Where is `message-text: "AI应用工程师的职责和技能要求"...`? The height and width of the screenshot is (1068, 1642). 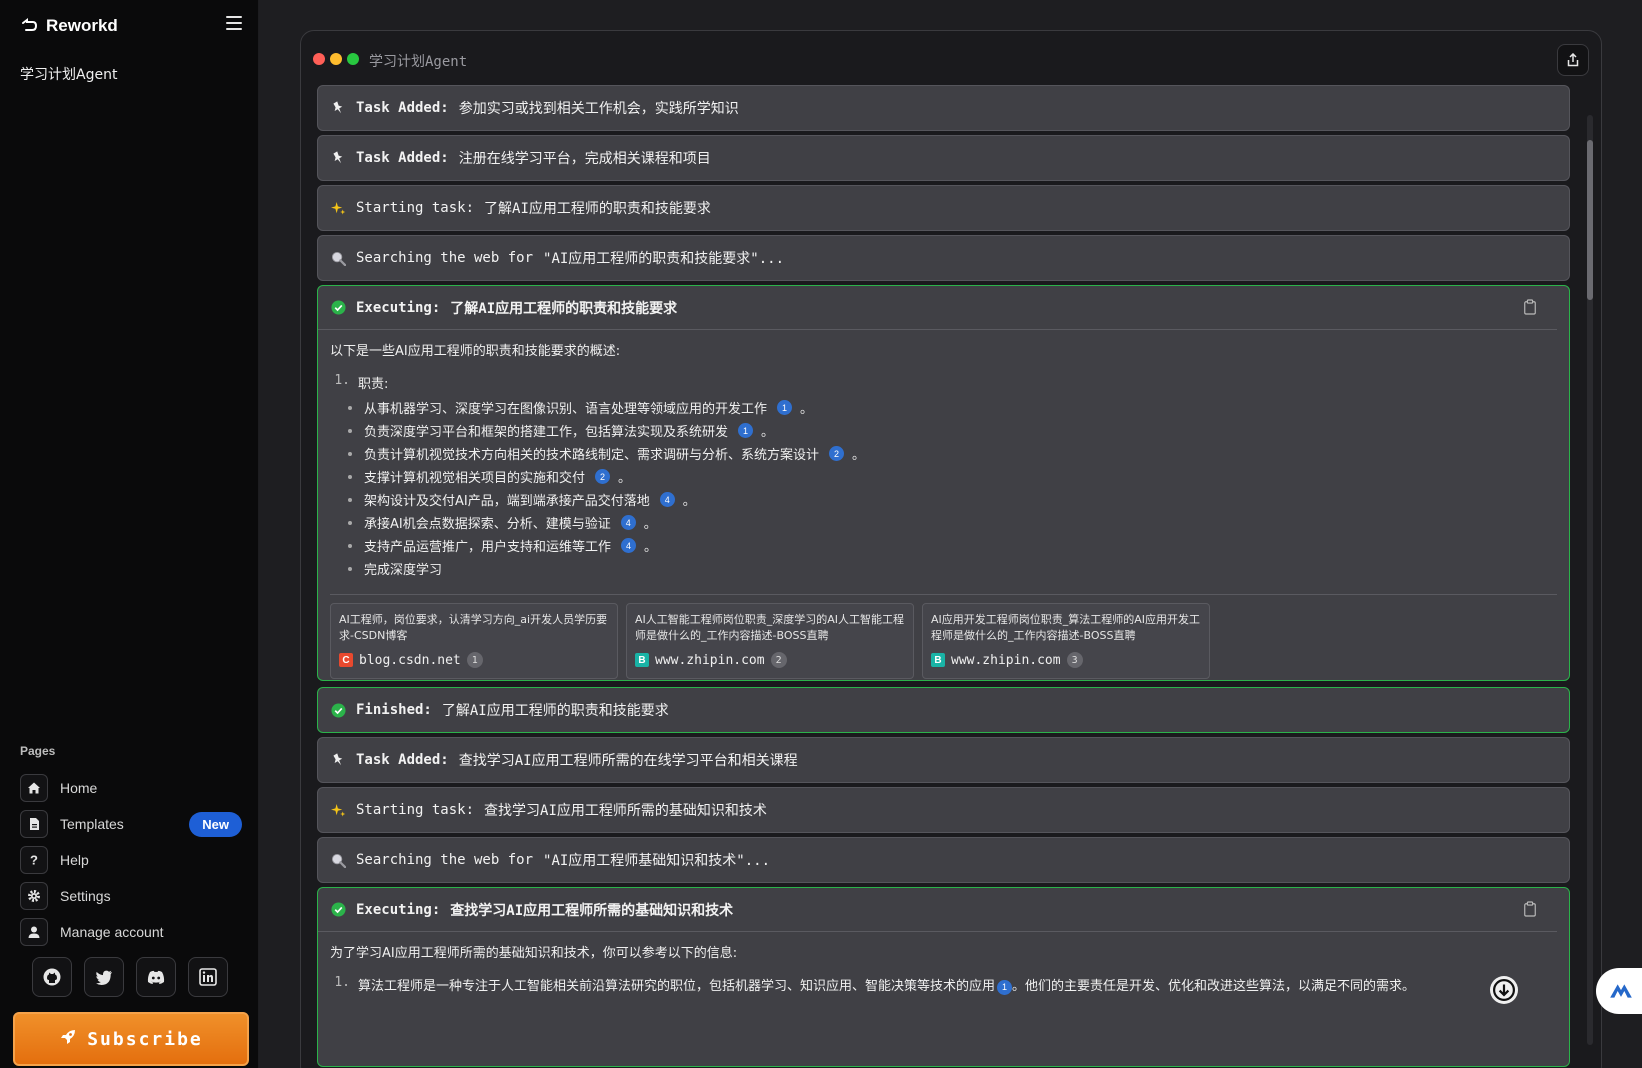 message-text: "AI应用工程师的职责和技能要求"... is located at coordinates (664, 259).